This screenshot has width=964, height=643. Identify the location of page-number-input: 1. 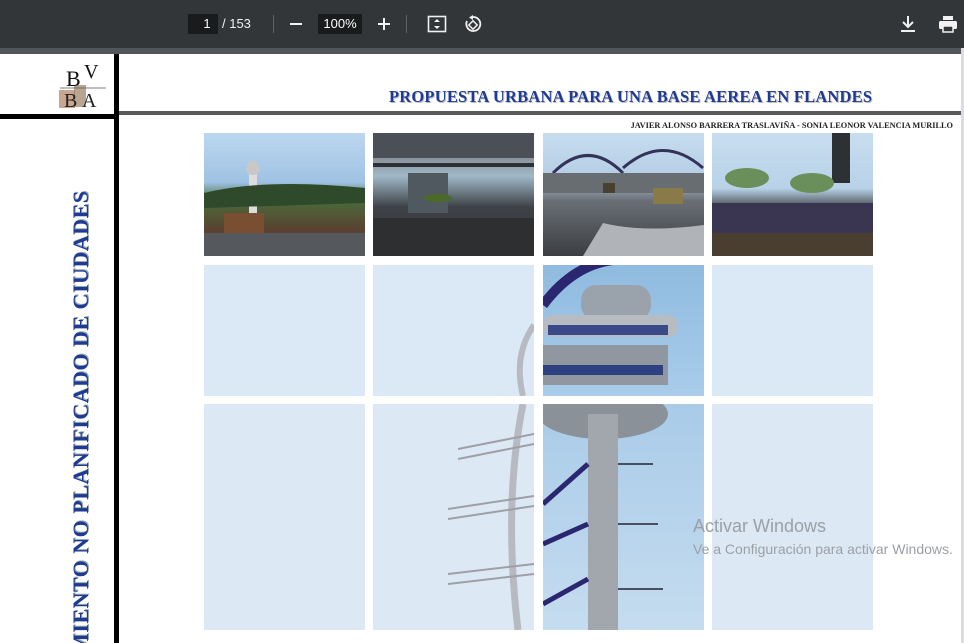
(203, 24).